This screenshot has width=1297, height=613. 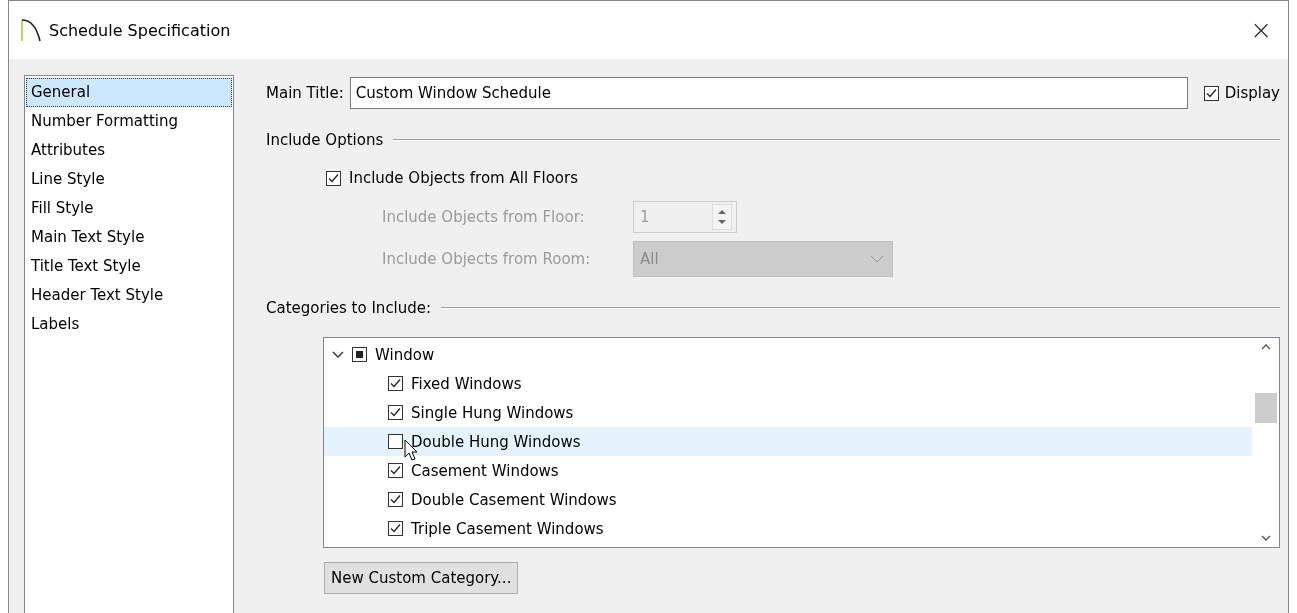 What do you see at coordinates (140, 30) in the screenshot?
I see `window-title: Schedule Specification` at bounding box center [140, 30].